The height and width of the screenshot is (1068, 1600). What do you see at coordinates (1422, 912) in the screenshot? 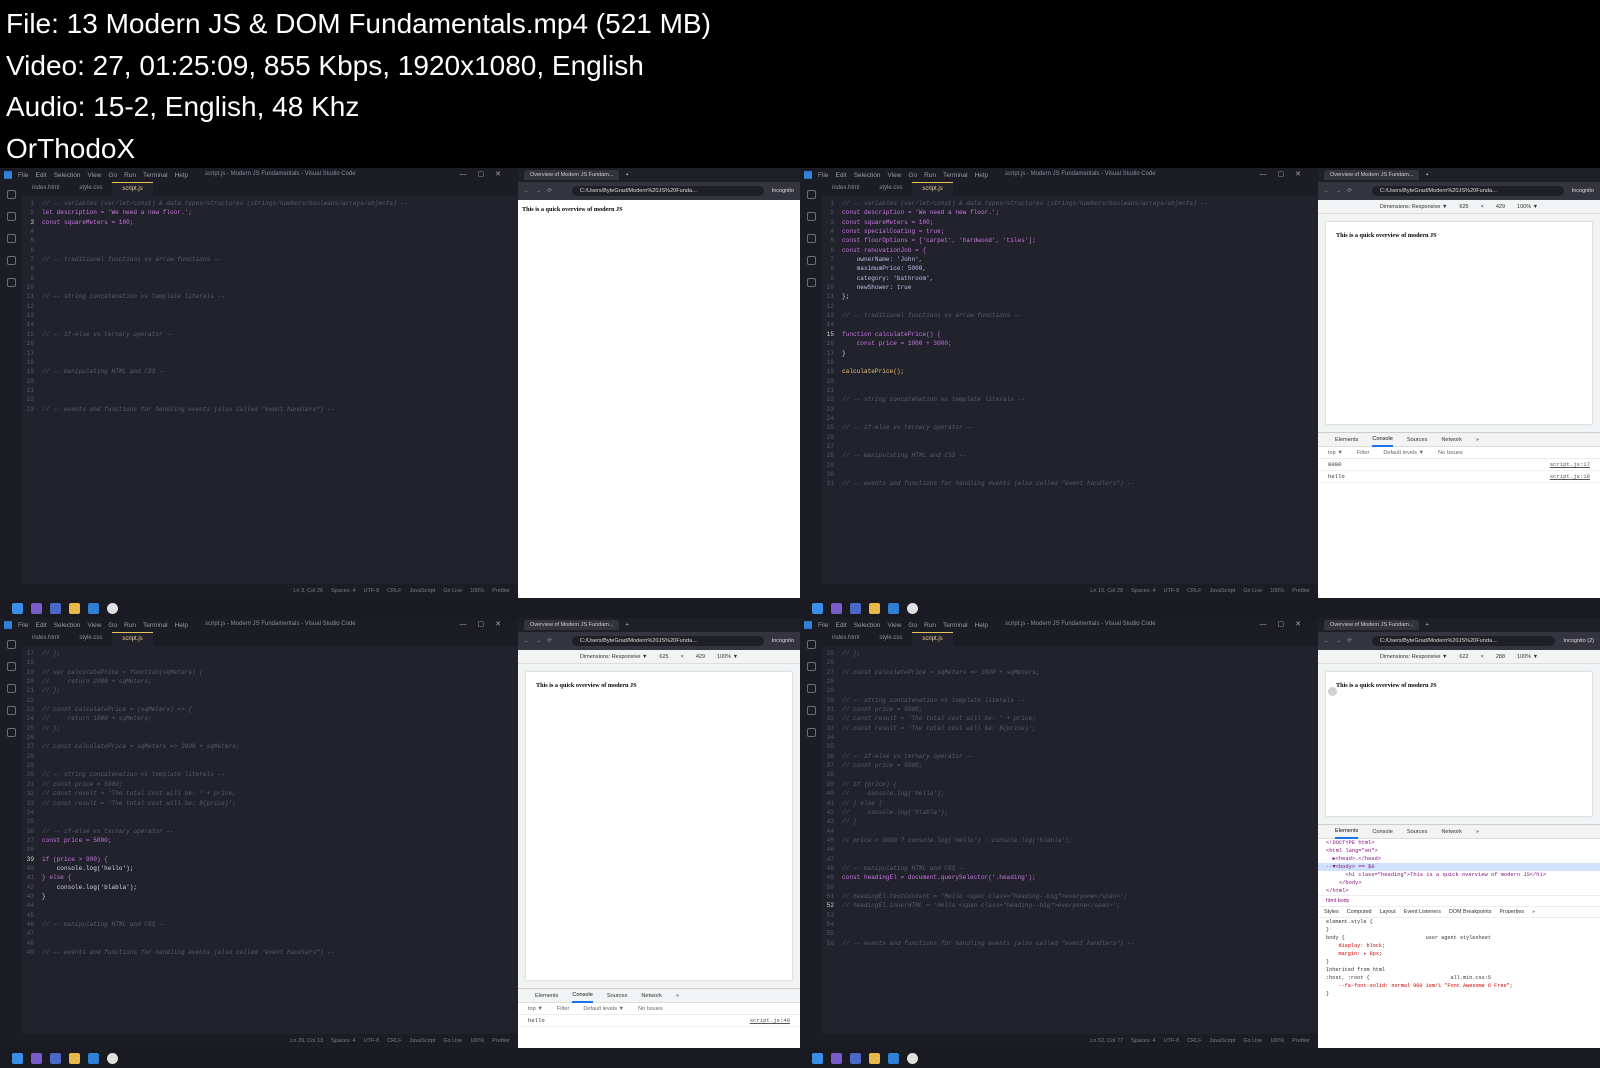
I see `styles-subtab: Event Listeners` at bounding box center [1422, 912].